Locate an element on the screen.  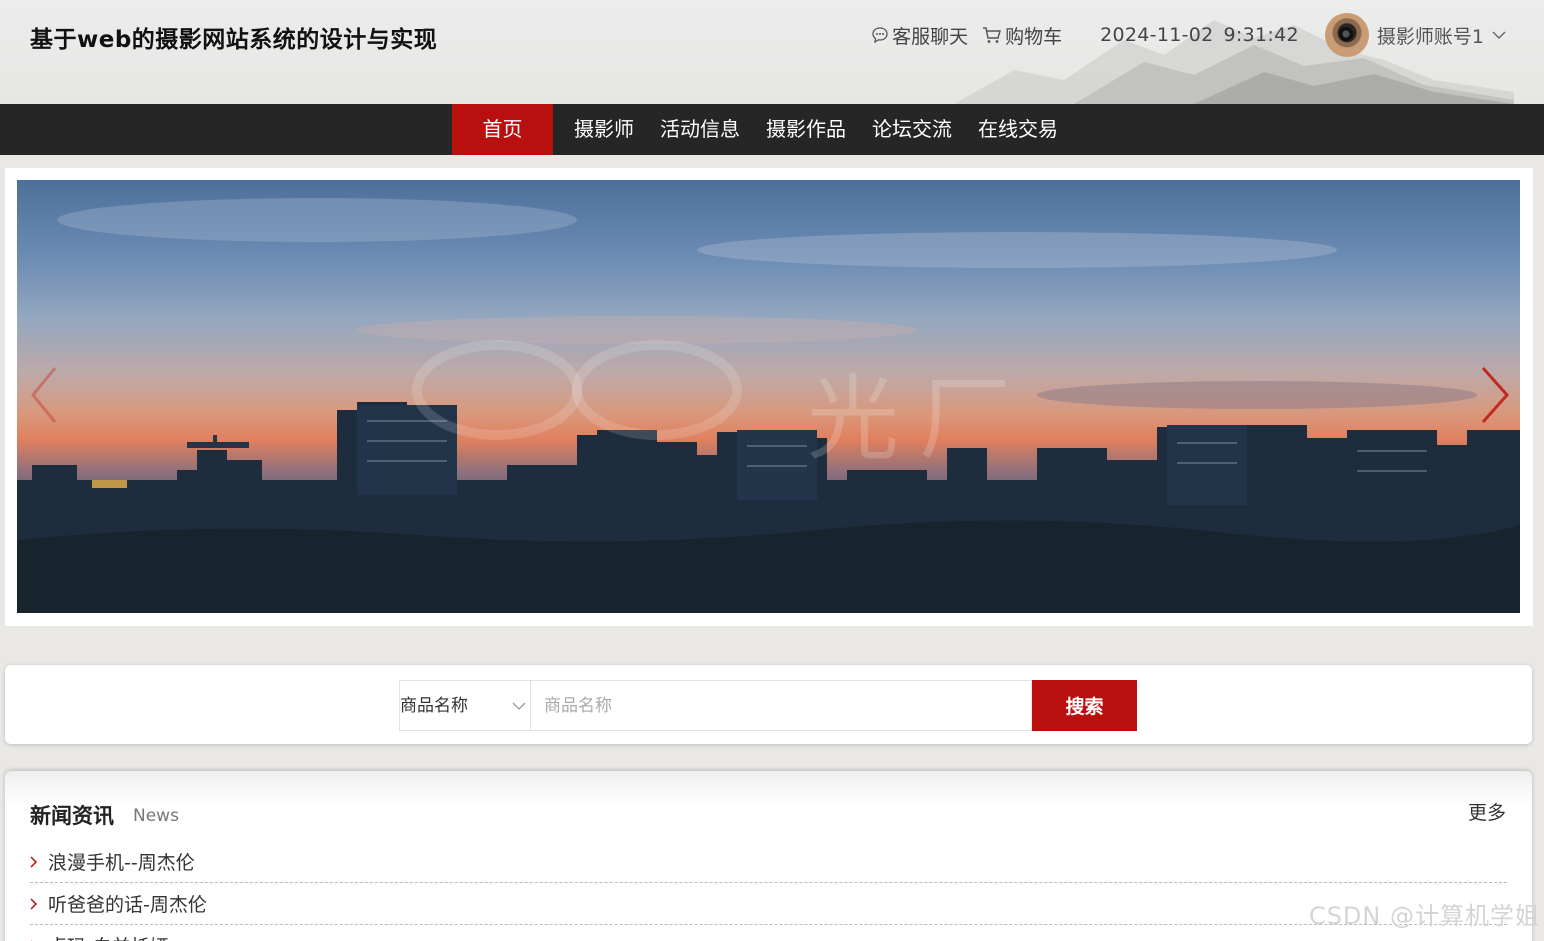
time-text: 9:31:42 is located at coordinates (1261, 35).